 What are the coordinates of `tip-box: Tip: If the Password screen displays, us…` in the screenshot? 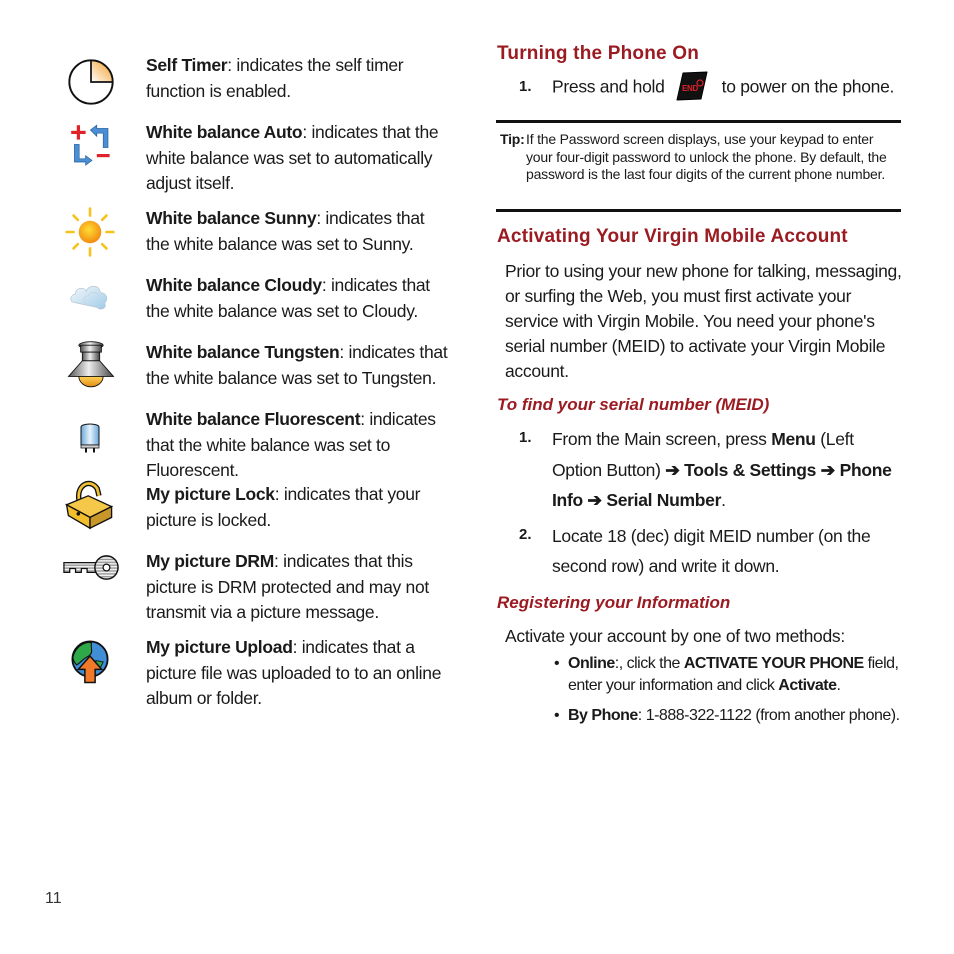 It's located at (700, 157).